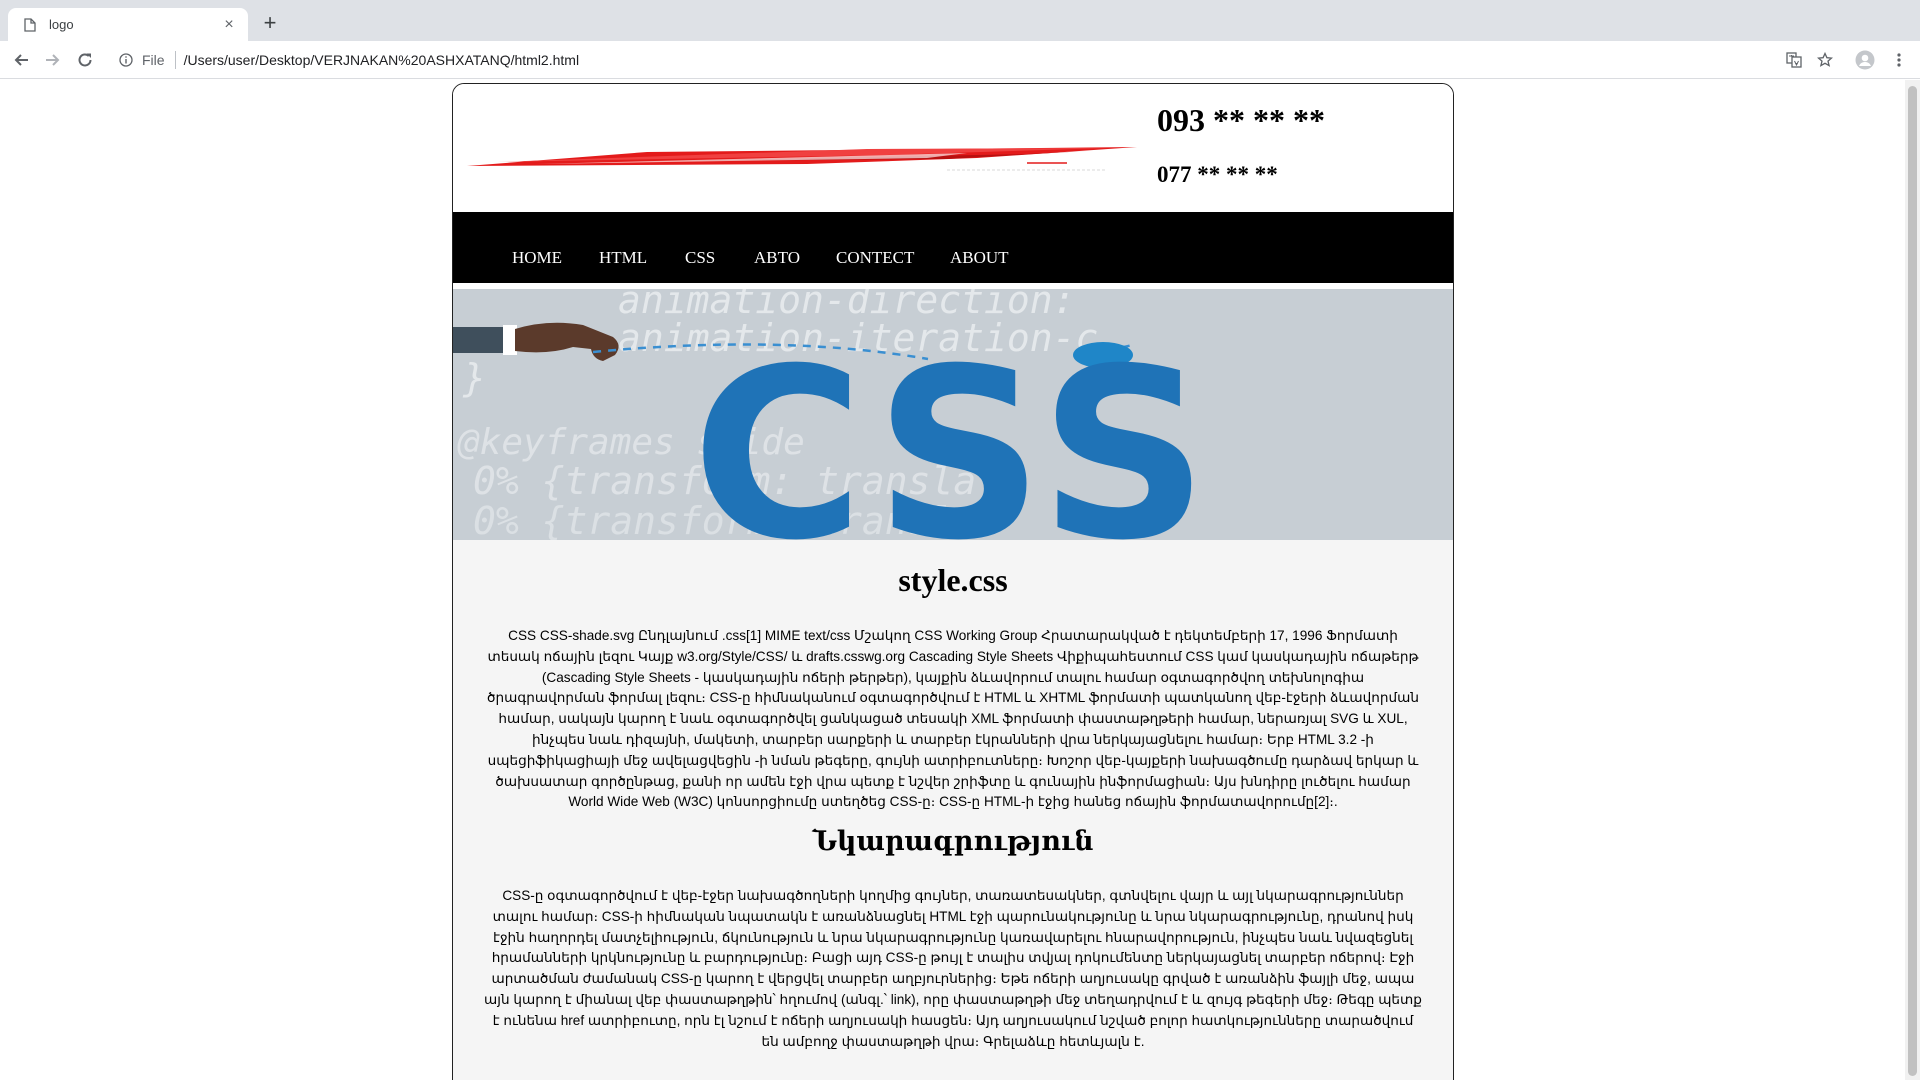 This screenshot has height=1080, width=1920. I want to click on arrow-left-icon, so click(21, 60).